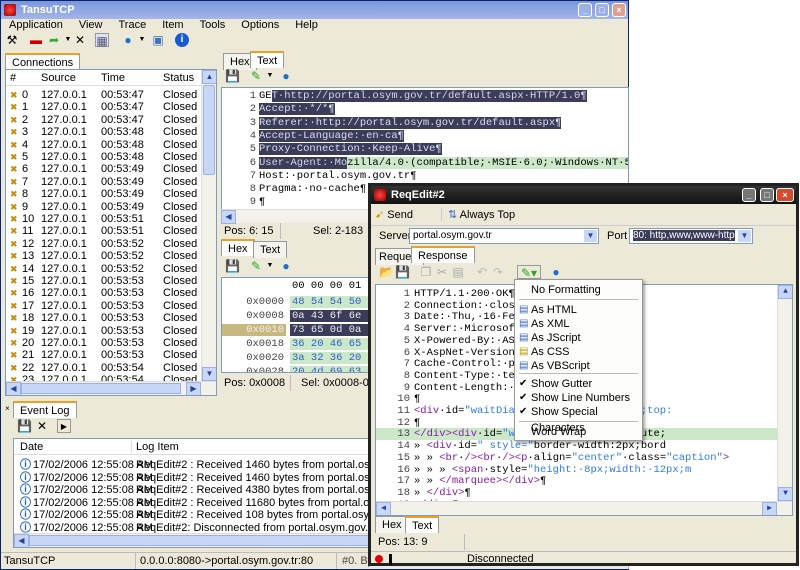  Describe the element at coordinates (482, 272) in the screenshot. I see `undo-icon: ↶` at that location.